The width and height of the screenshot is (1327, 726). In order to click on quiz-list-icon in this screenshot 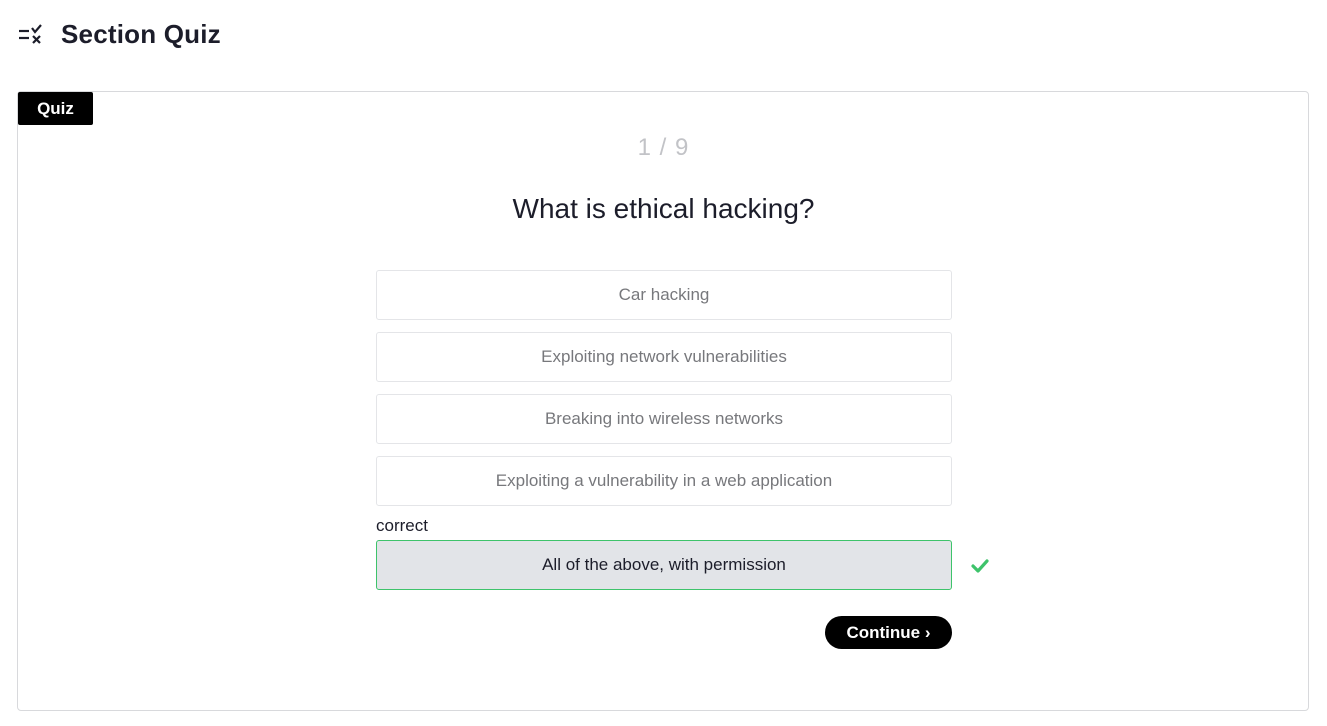, I will do `click(31, 34)`.